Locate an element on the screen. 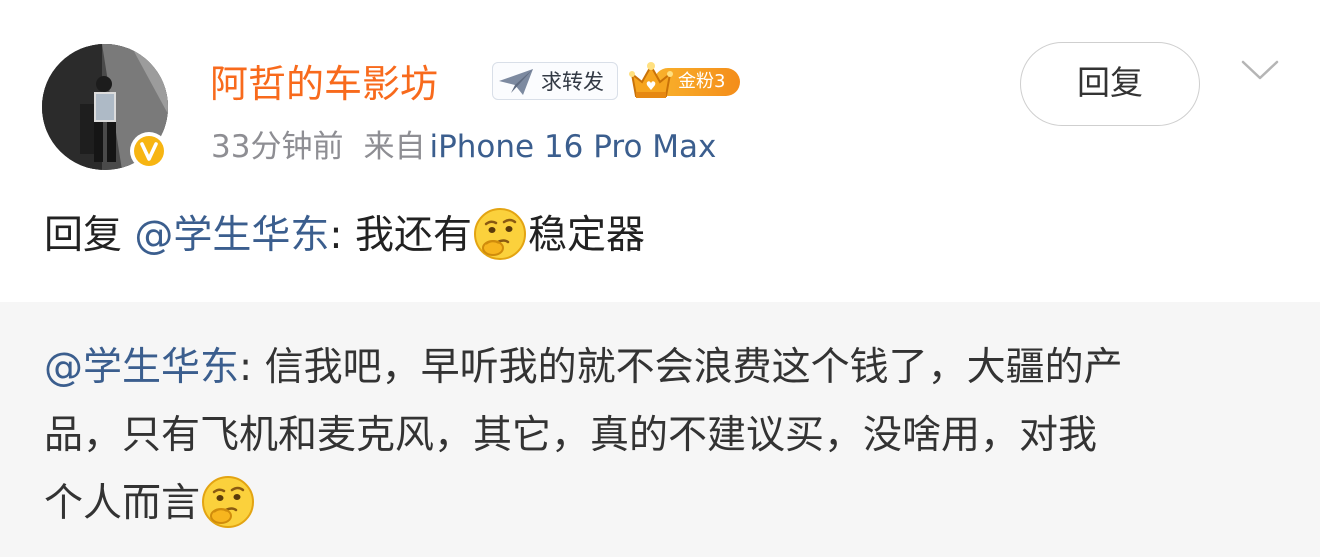  mention-link: @学生华东 is located at coordinates (231, 235).